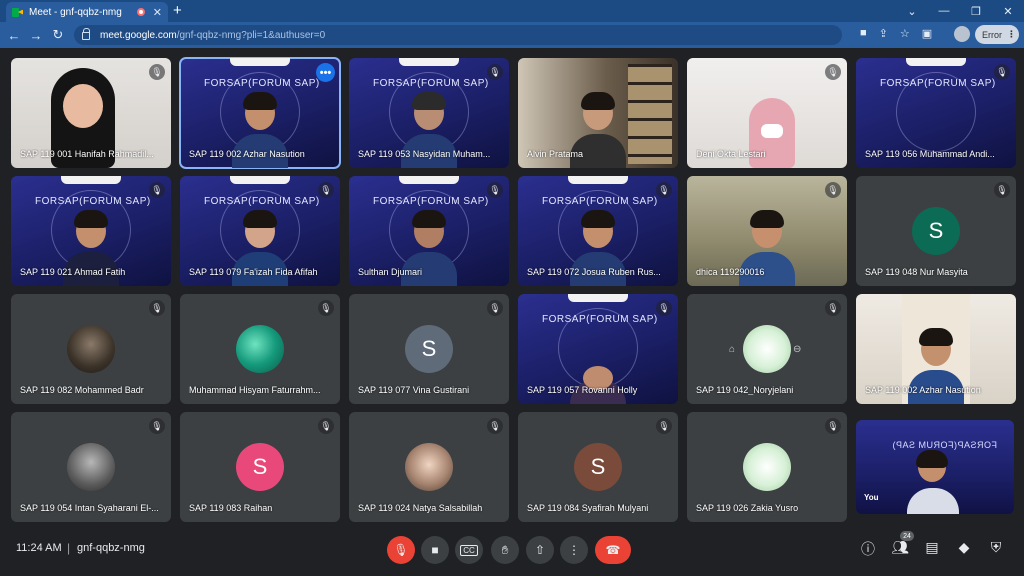  What do you see at coordinates (574, 550) in the screenshot?
I see `more-options-button: ⋮` at bounding box center [574, 550].